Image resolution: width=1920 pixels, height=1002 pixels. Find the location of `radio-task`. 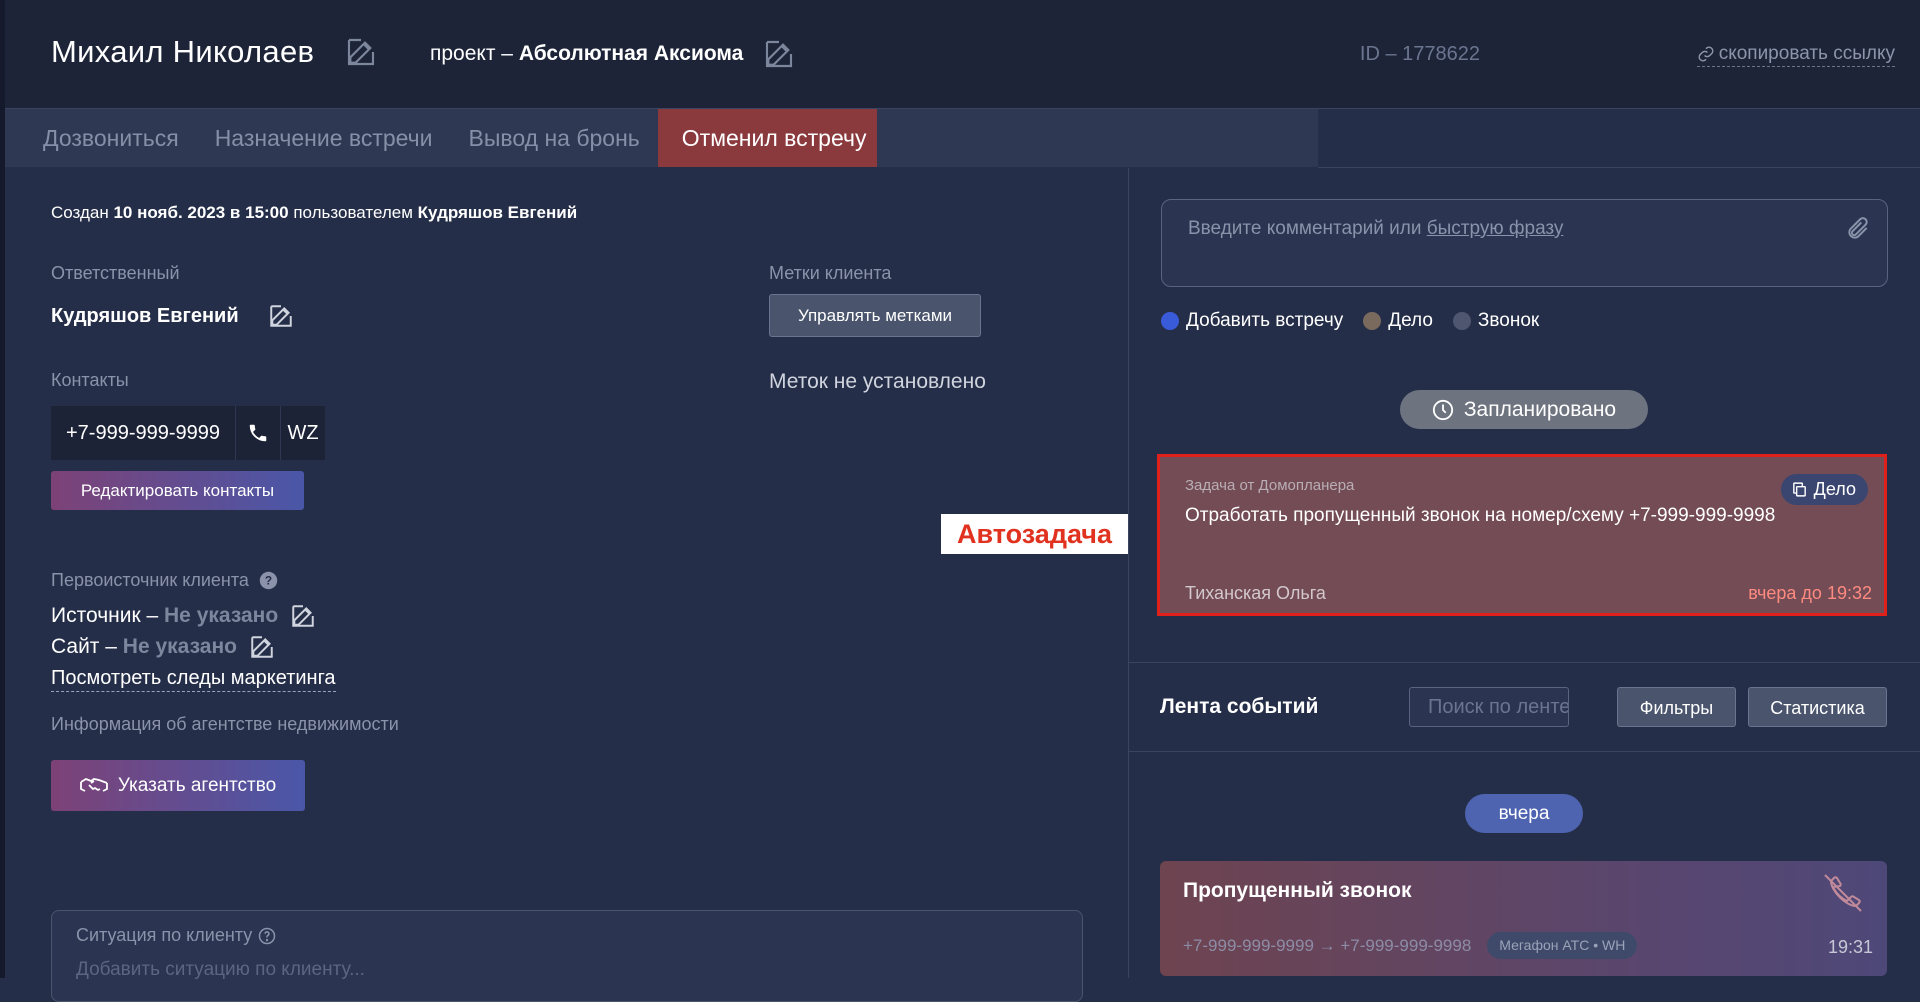

radio-task is located at coordinates (1372, 321).